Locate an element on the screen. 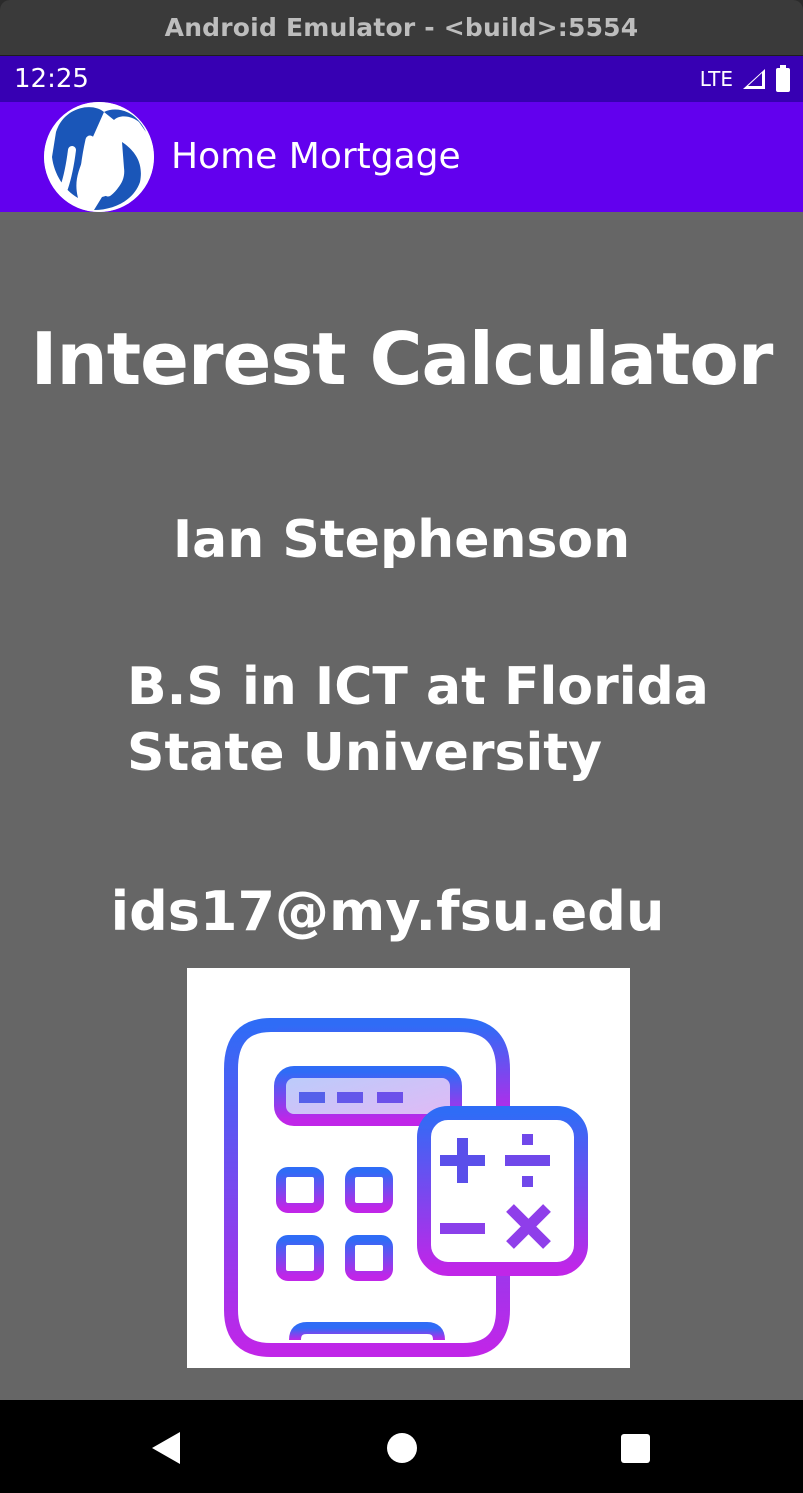 This screenshot has height=1493, width=803. degree-line-1: B.S in ICT at Florida is located at coordinates (418, 687).